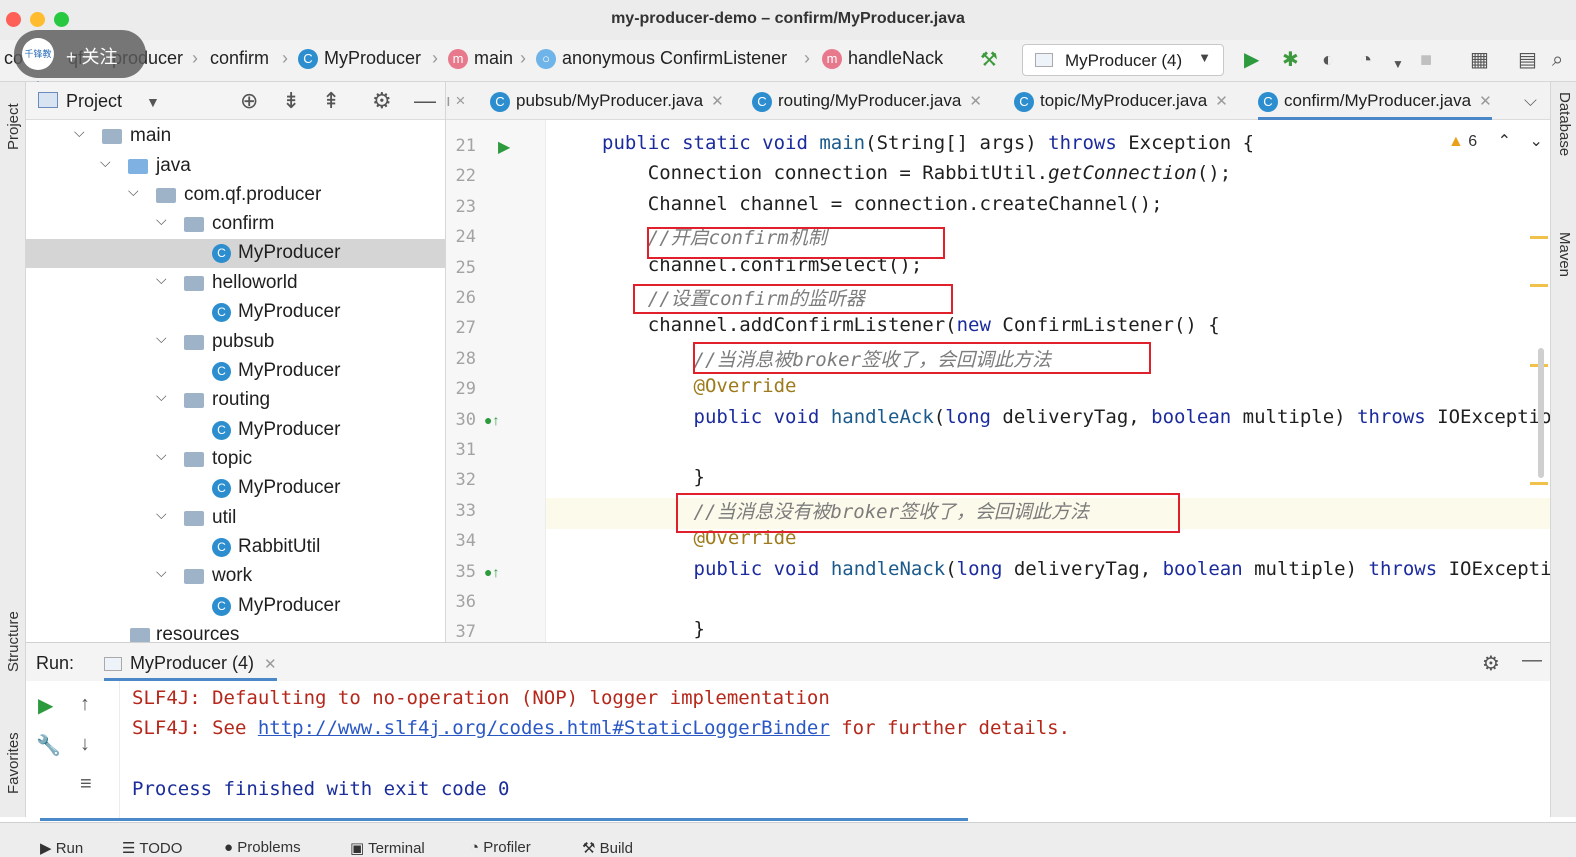  What do you see at coordinates (1123, 60) in the screenshot?
I see `run-configuration-select: MyProducer (4) ▼` at bounding box center [1123, 60].